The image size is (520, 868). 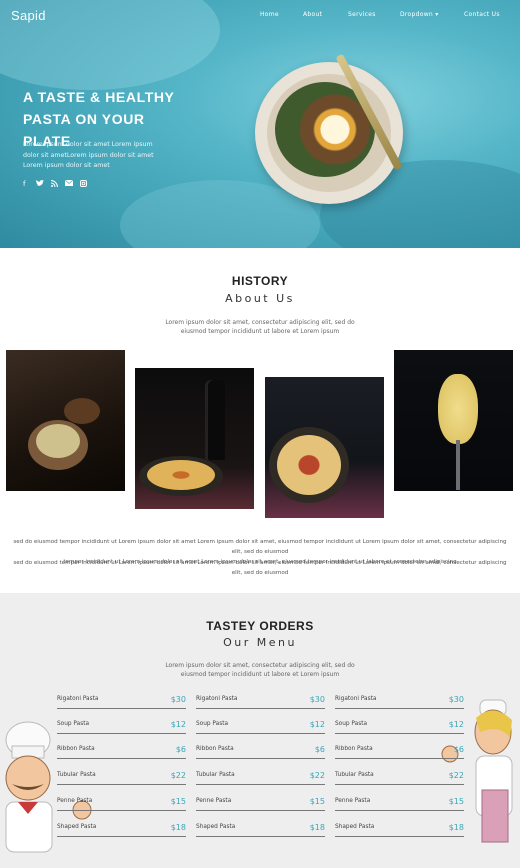 I want to click on facebook-icon: f, so click(x=24, y=184).